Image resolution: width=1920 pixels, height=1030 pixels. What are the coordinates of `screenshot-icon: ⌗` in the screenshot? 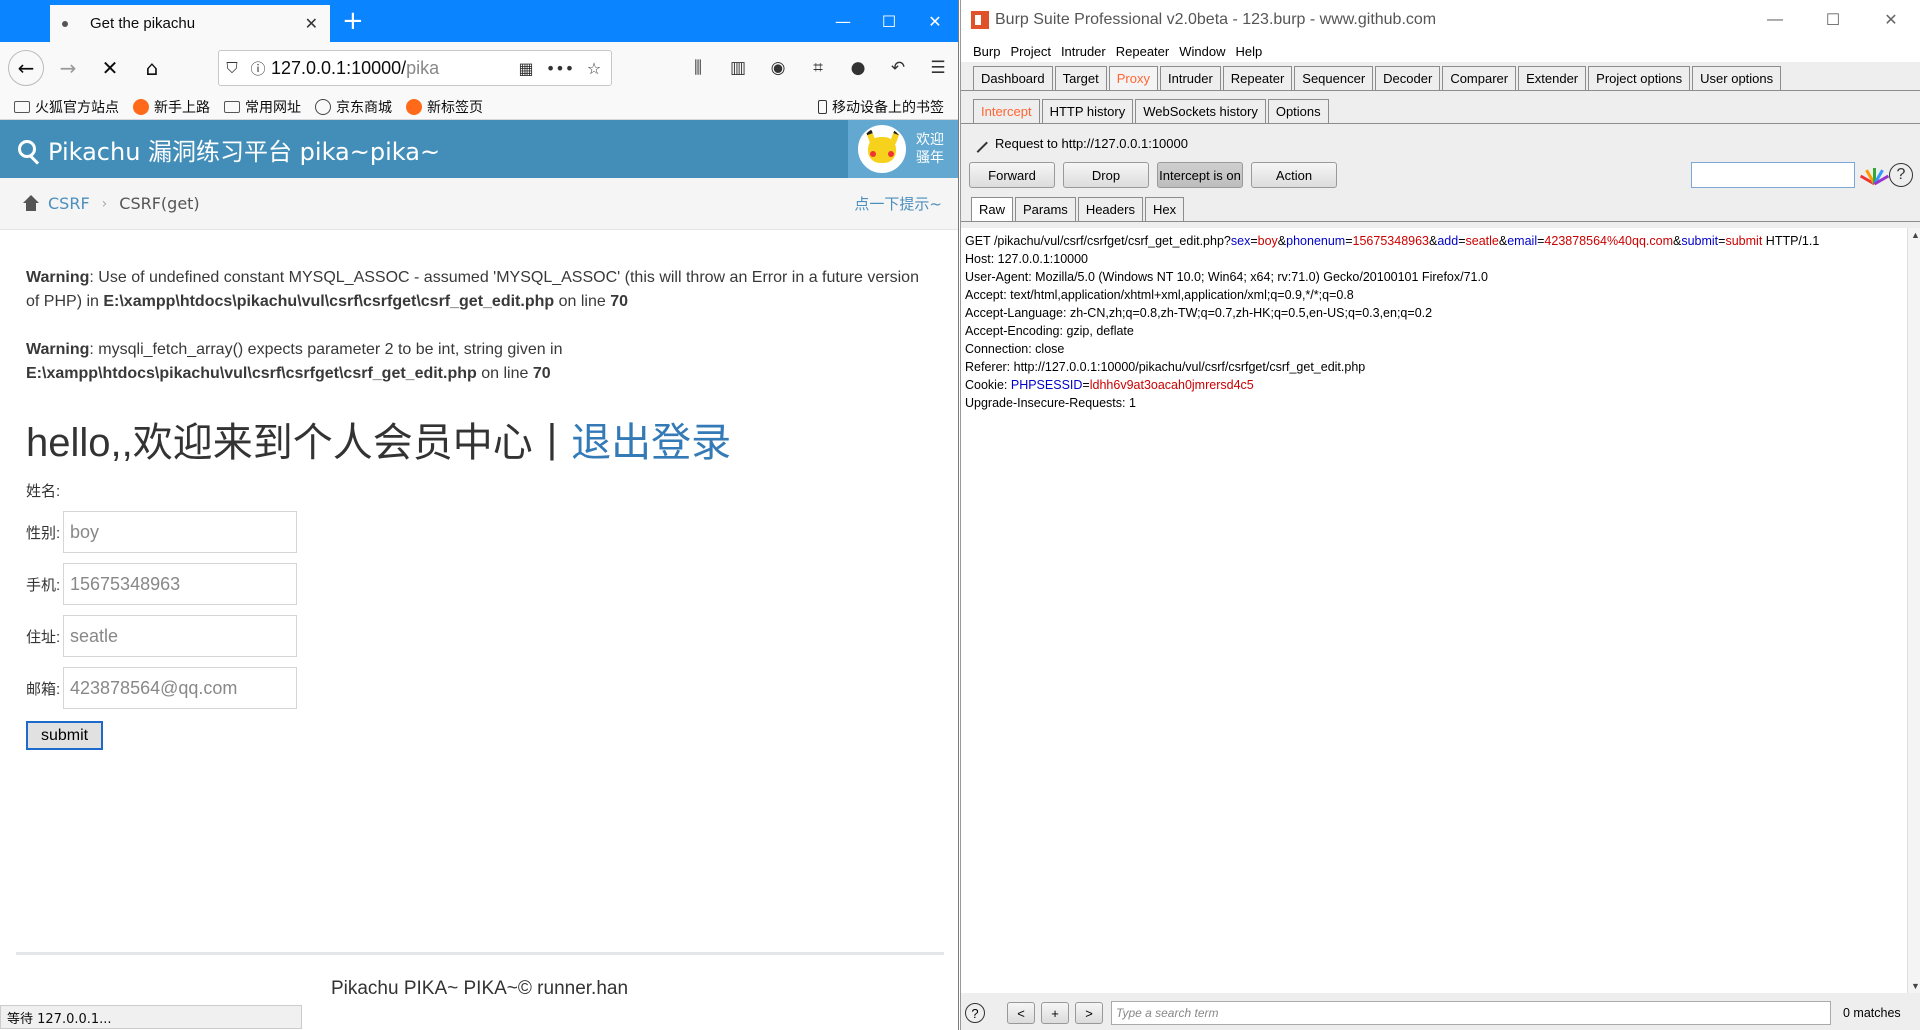 It's located at (818, 68).